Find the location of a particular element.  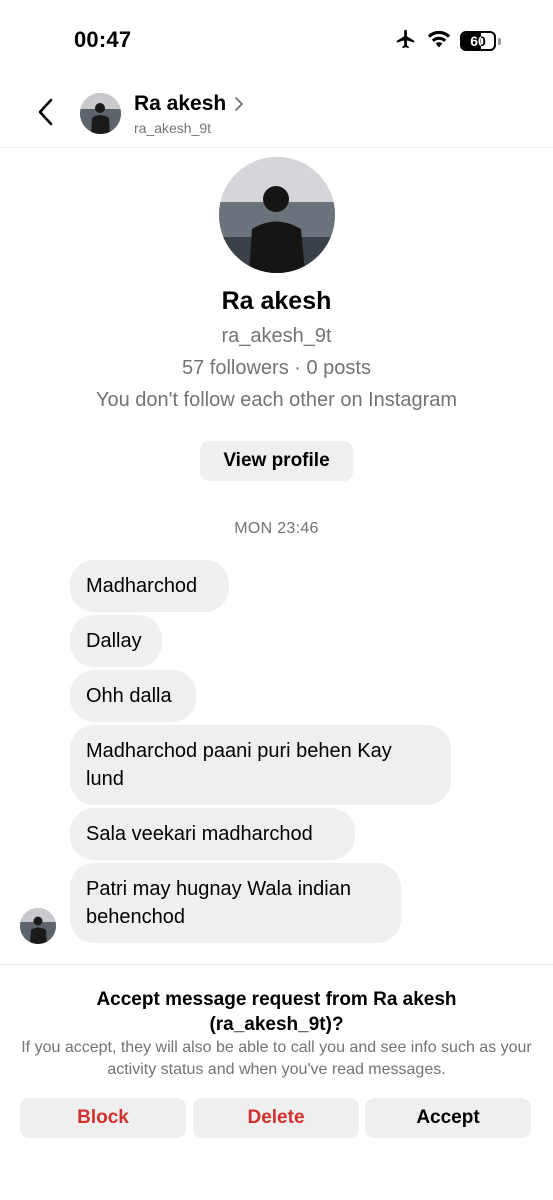

status-icons: 60 is located at coordinates (447, 41).